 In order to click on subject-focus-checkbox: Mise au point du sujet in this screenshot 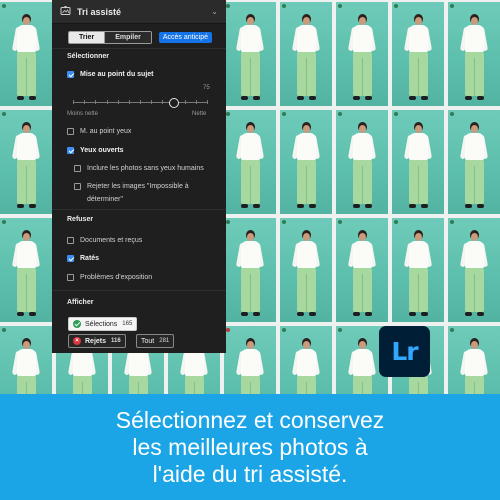, I will do `click(110, 74)`.